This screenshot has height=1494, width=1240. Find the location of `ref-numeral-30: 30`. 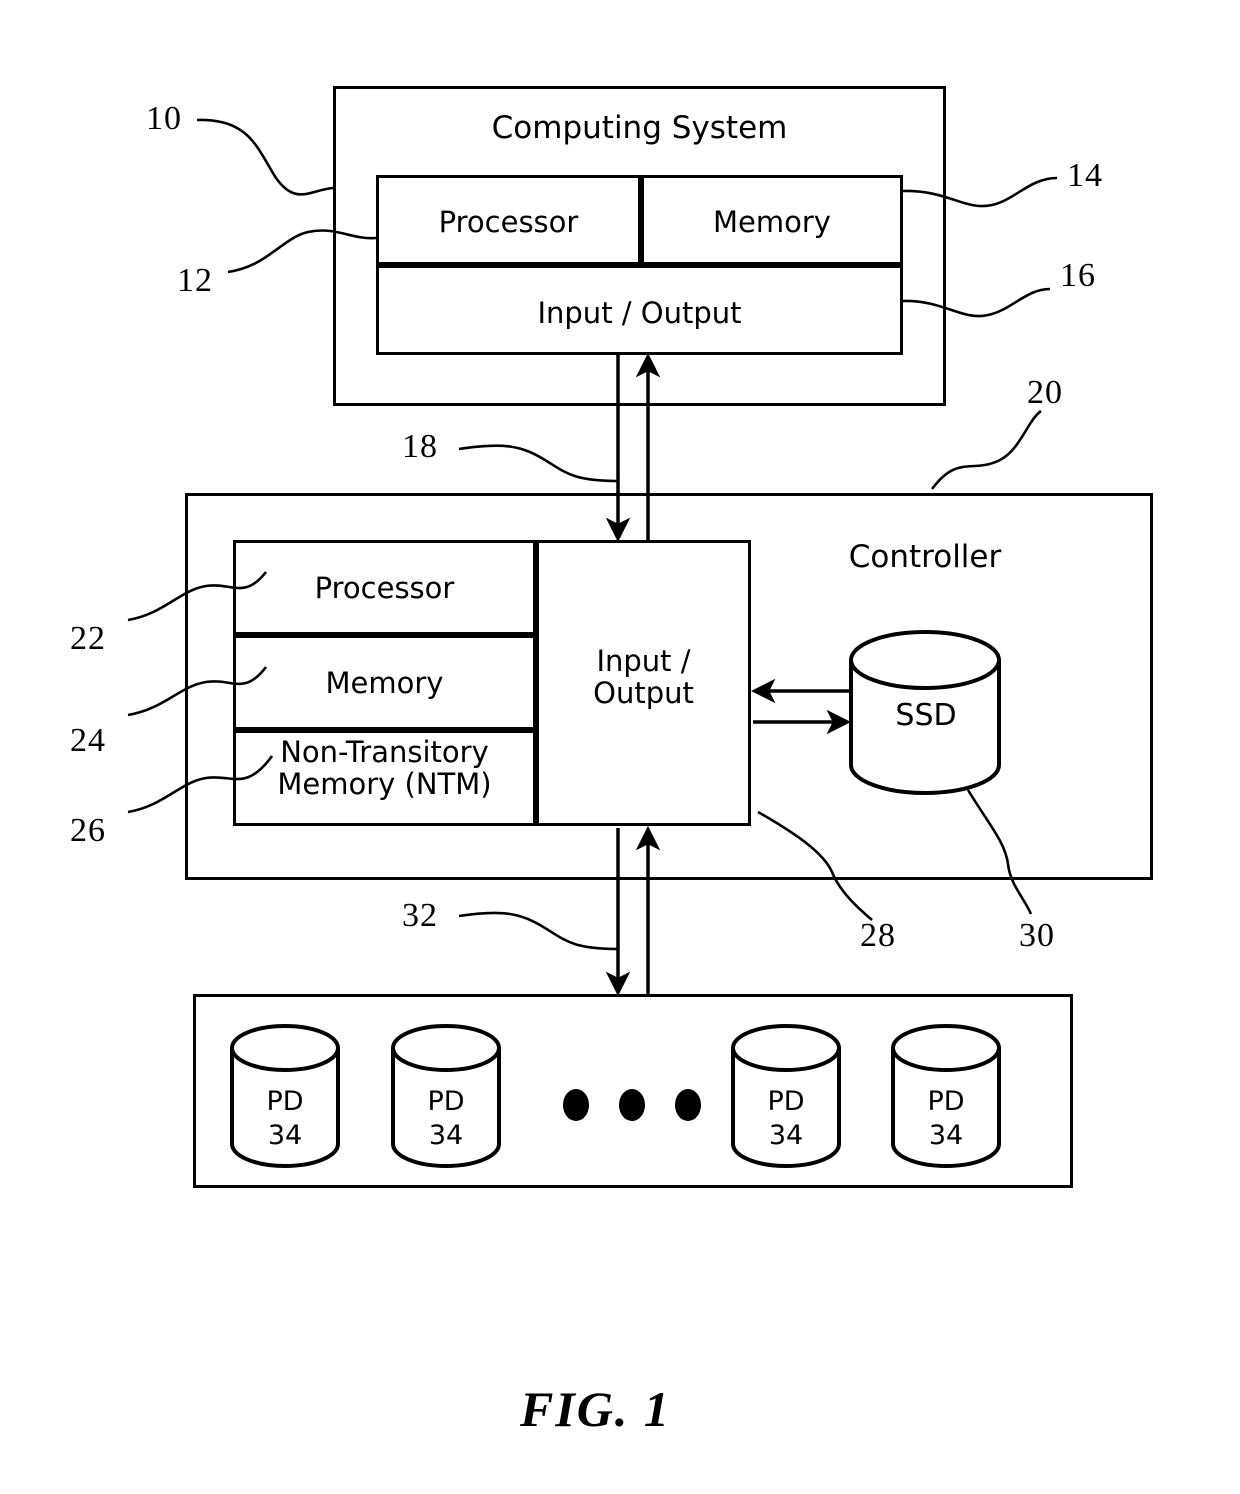

ref-numeral-30: 30 is located at coordinates (1037, 935).